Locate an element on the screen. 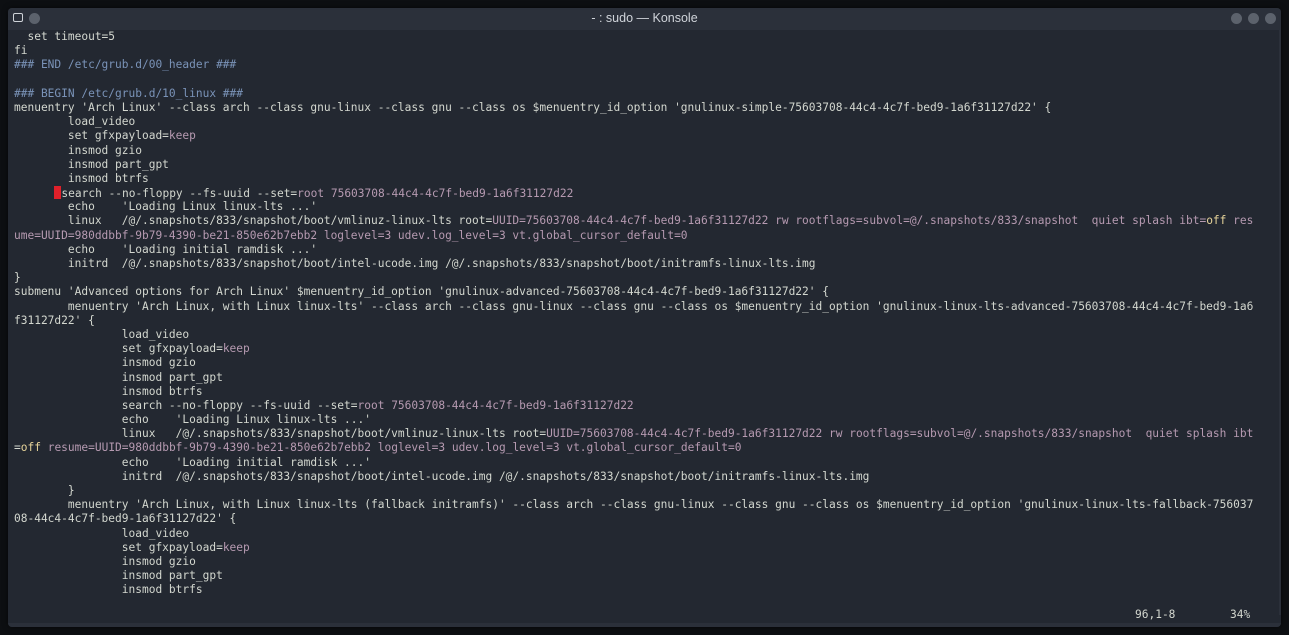  maximize-icon is located at coordinates (1253, 18).